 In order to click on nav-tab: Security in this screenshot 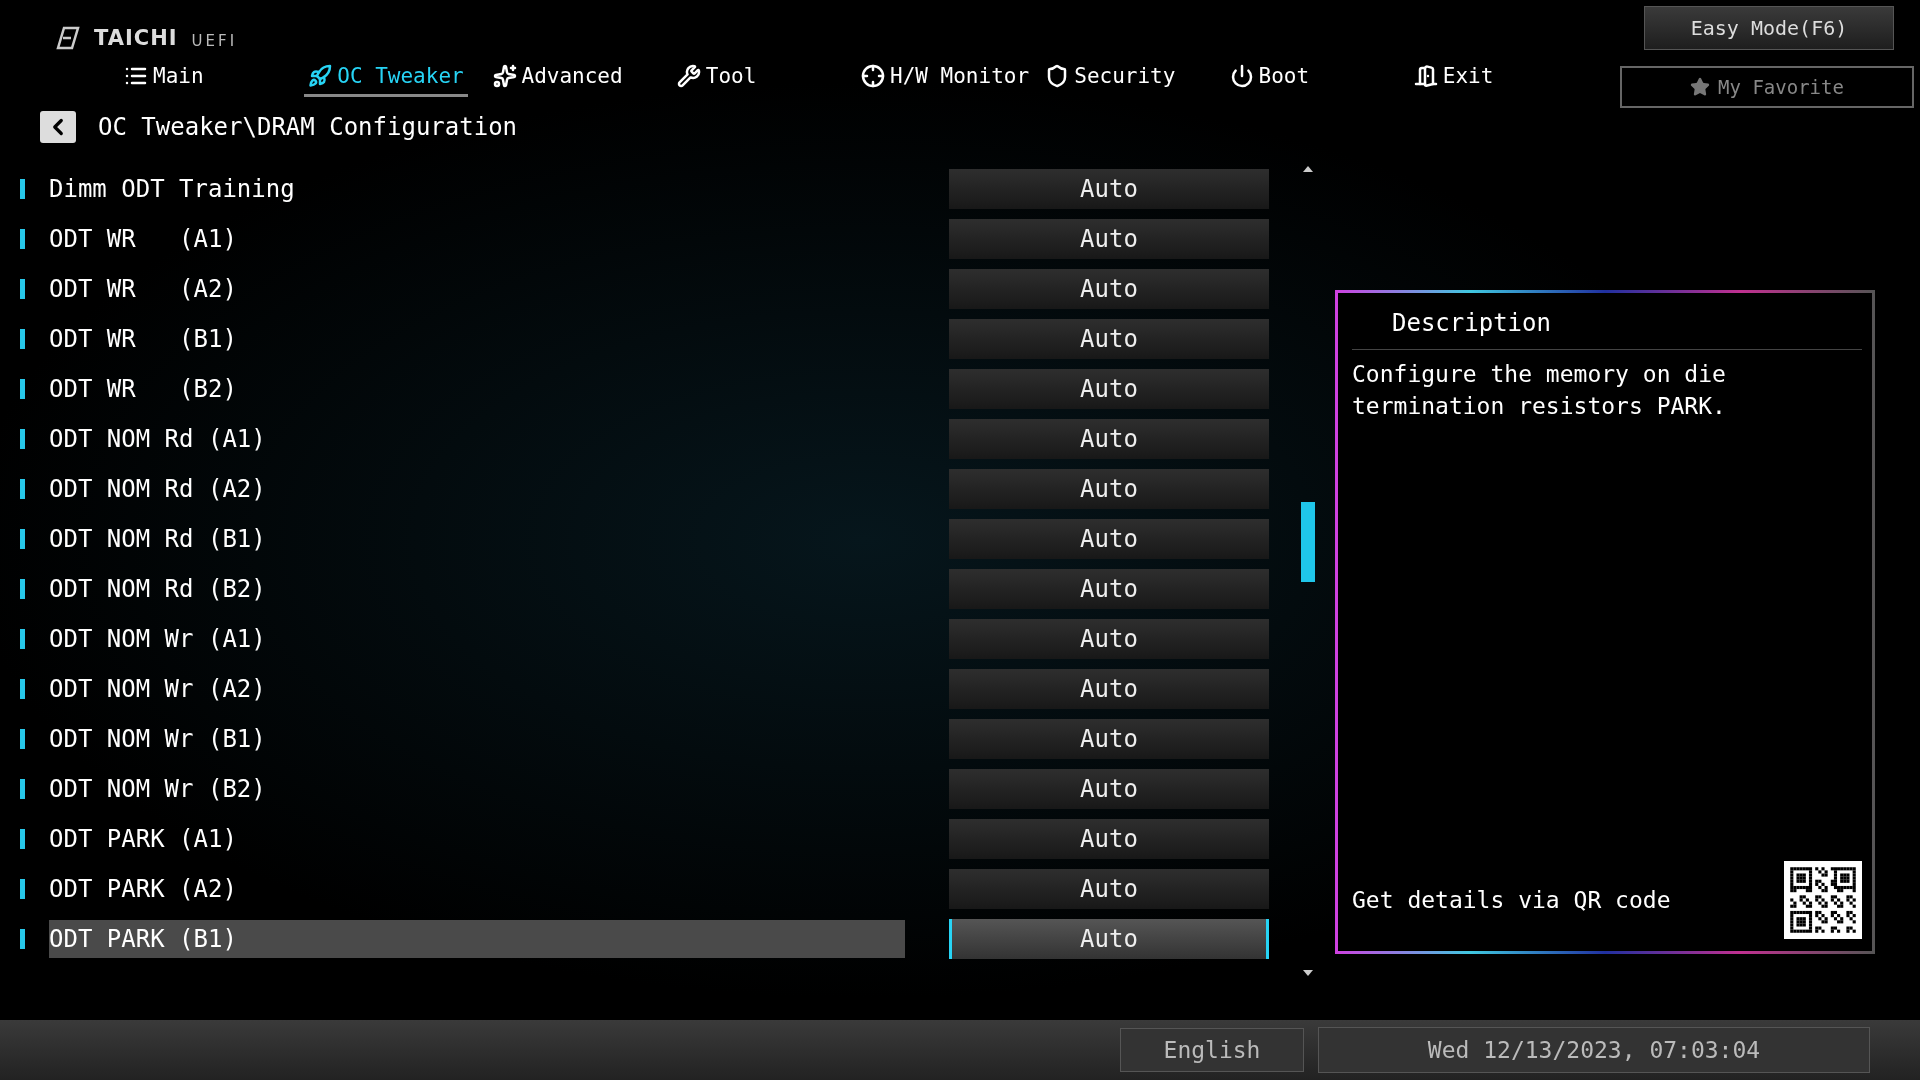, I will do `click(1110, 79)`.